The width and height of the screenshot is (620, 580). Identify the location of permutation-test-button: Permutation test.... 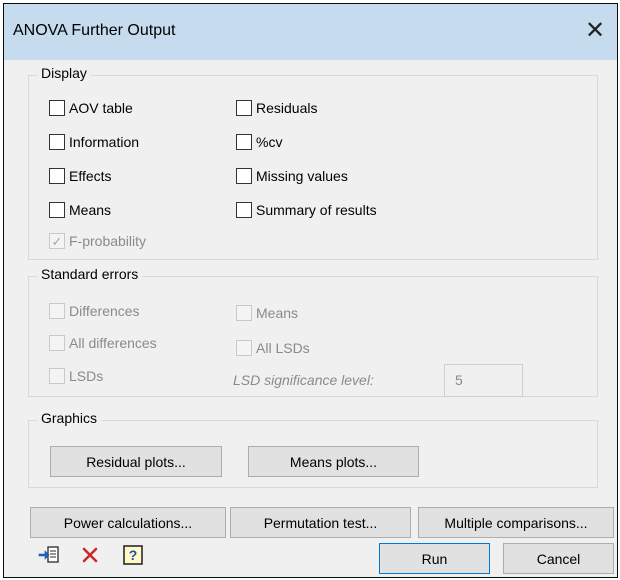
(320, 522).